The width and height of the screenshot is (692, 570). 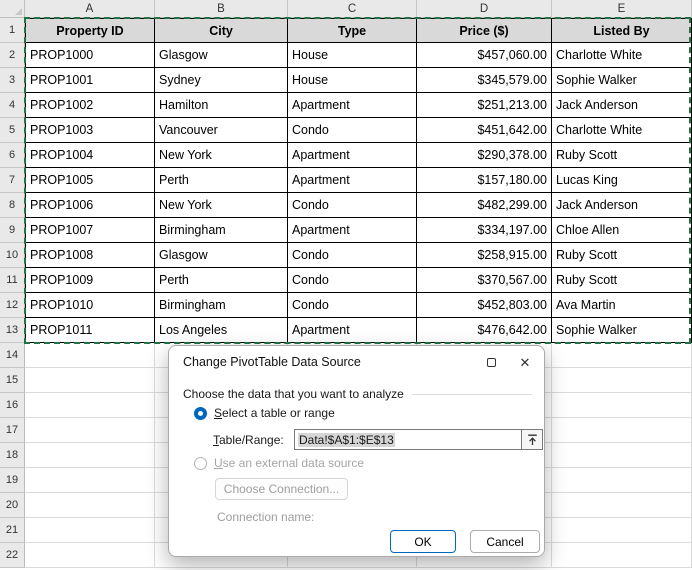 I want to click on table-cell: PROP1006, so click(x=90, y=205).